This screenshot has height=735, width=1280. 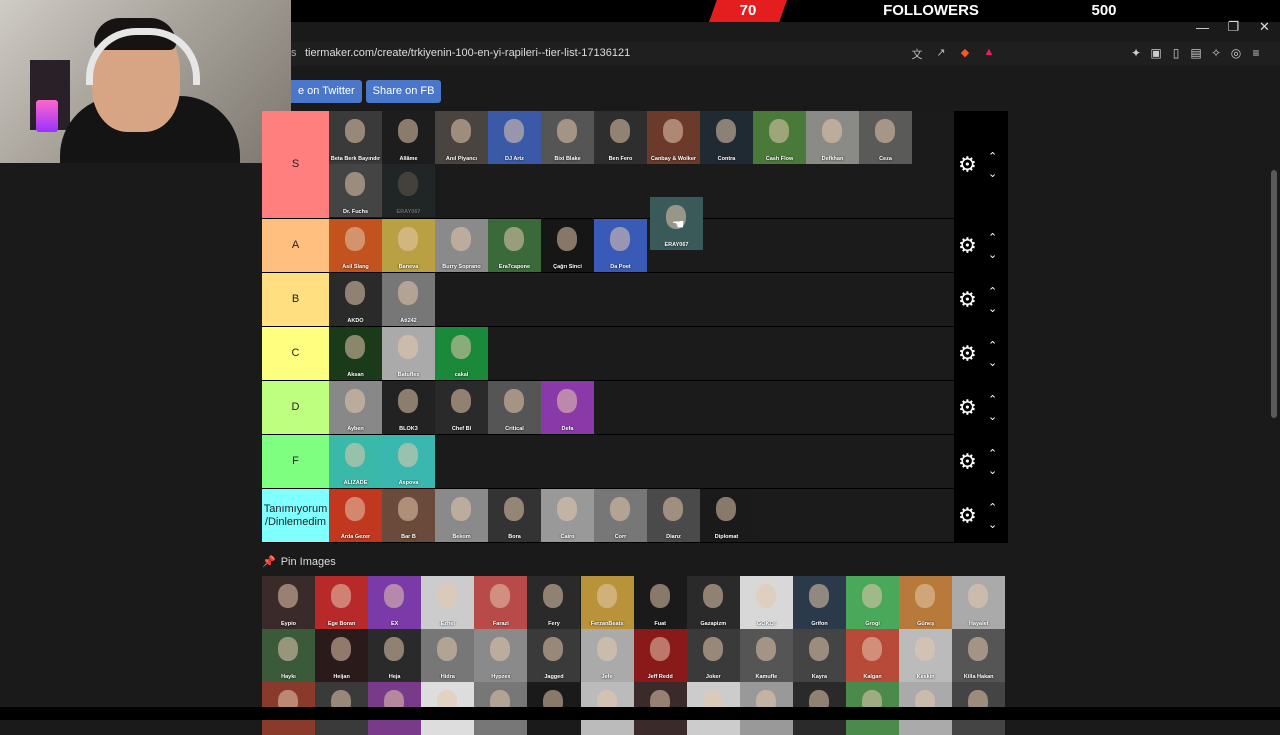 I want to click on image-card: Hidra, so click(x=448, y=655).